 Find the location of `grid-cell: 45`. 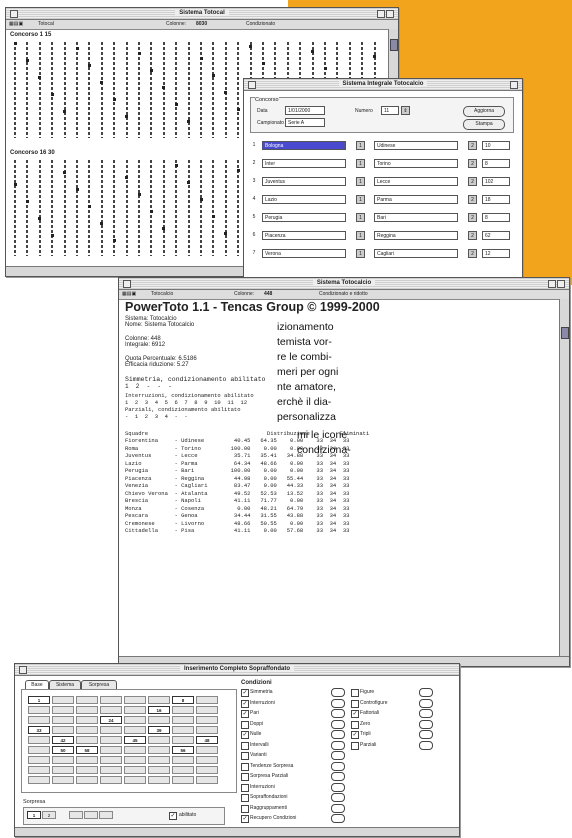

grid-cell: 45 is located at coordinates (135, 740).